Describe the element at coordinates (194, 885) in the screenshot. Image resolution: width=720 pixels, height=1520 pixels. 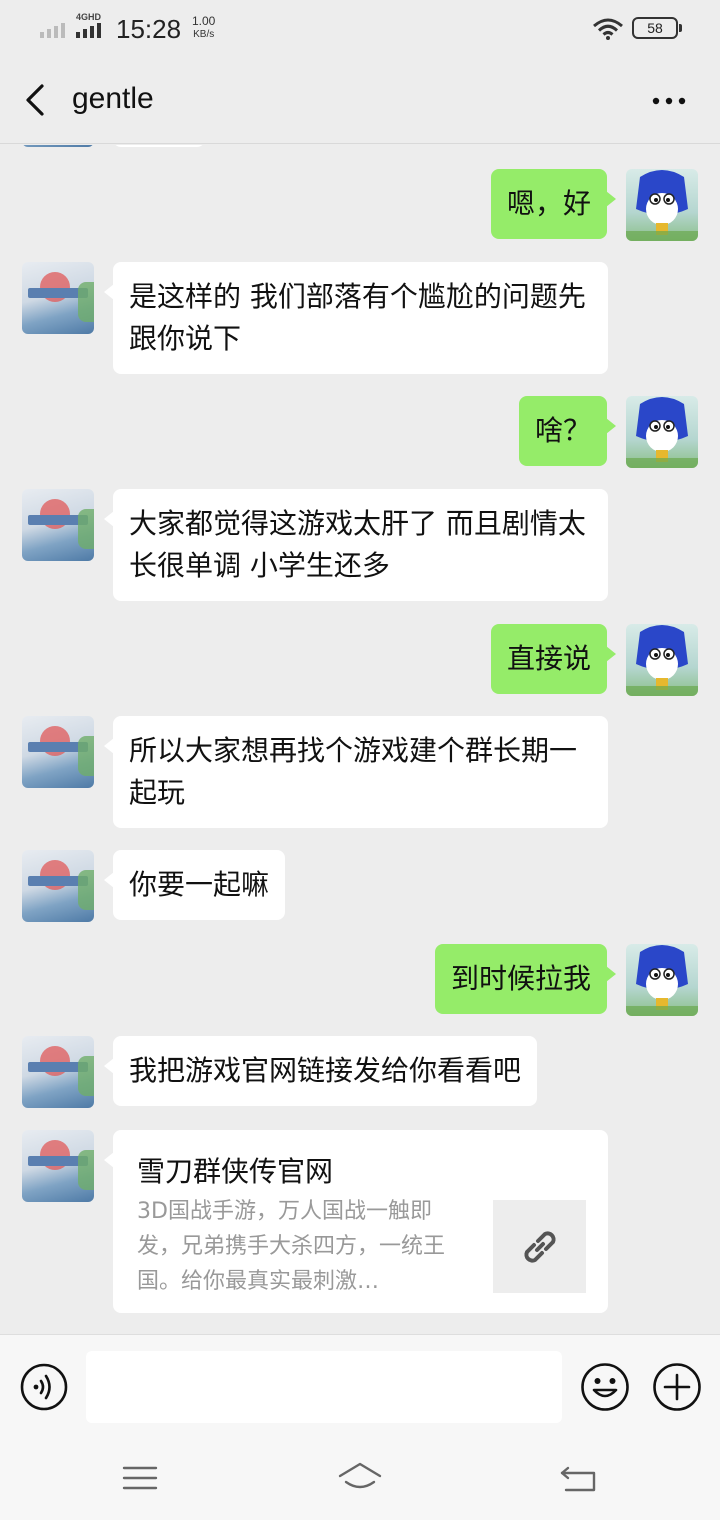
I see `message-bubble-incoming: 你要一起嘛` at that location.